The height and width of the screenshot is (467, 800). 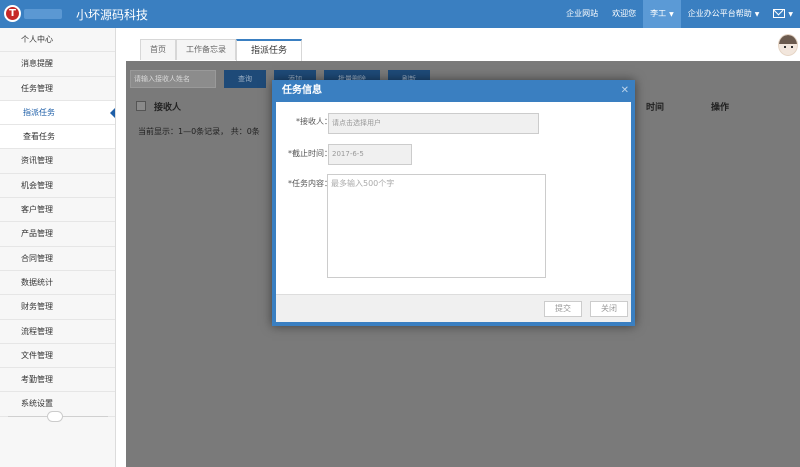 I want to click on logo-icon: T, so click(x=12, y=13).